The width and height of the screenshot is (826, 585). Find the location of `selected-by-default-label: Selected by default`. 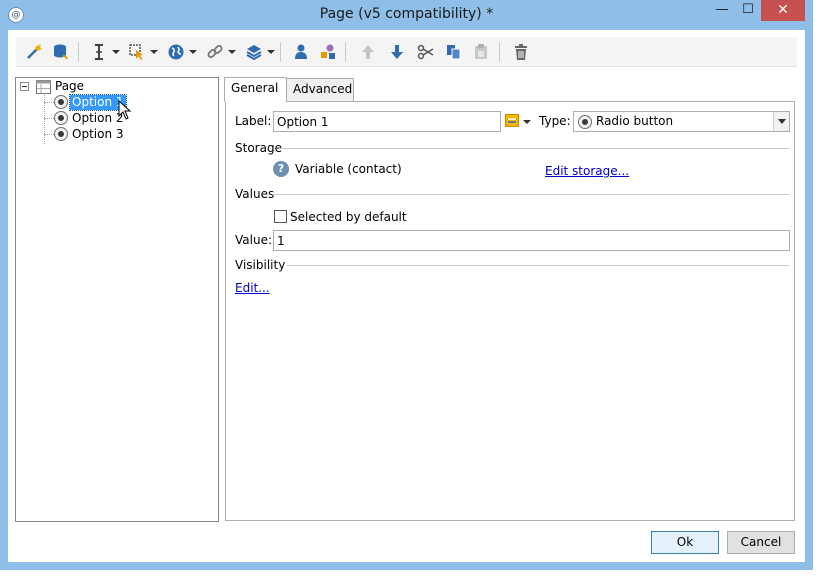

selected-by-default-label: Selected by default is located at coordinates (348, 217).